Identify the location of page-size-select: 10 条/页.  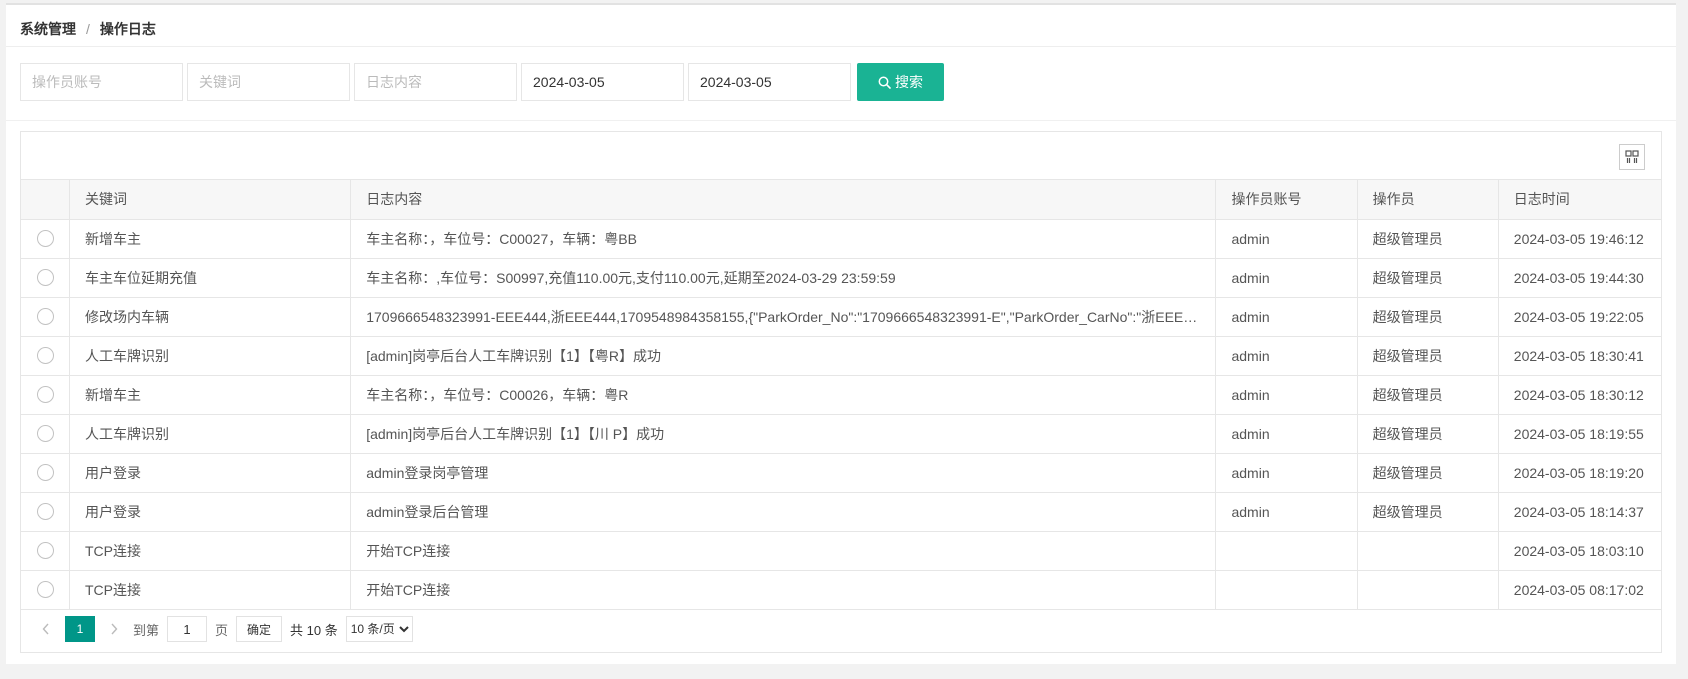
(379, 629).